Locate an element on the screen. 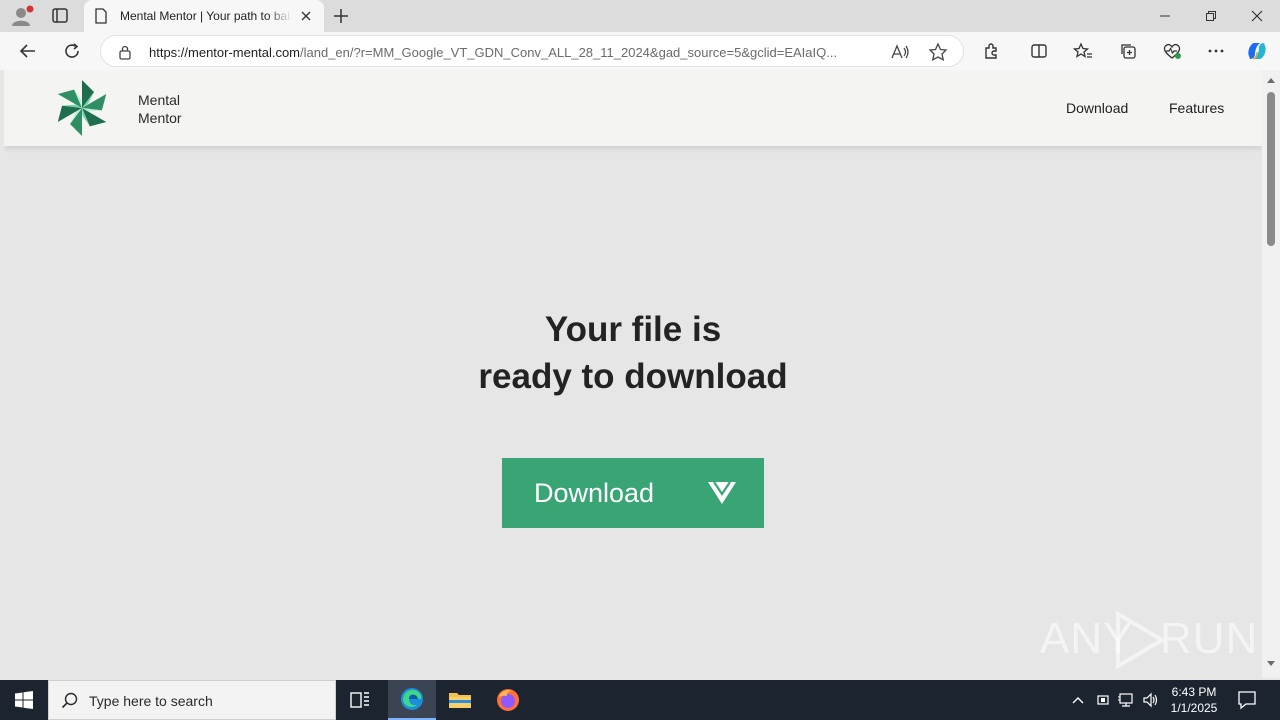 The width and height of the screenshot is (1280, 720). nav-features-link: Features is located at coordinates (1196, 108).